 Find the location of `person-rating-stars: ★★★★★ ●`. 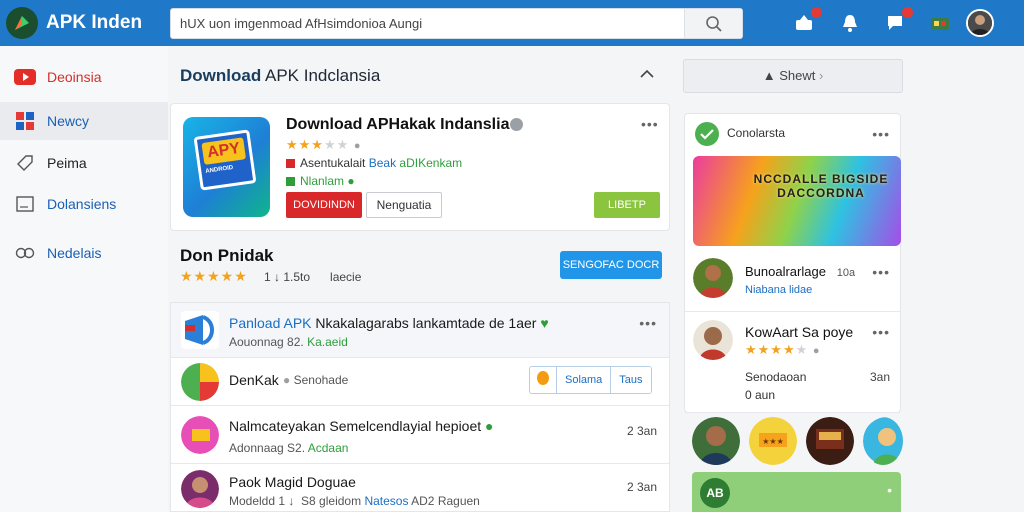

person-rating-stars: ★★★★★ ● is located at coordinates (783, 349).